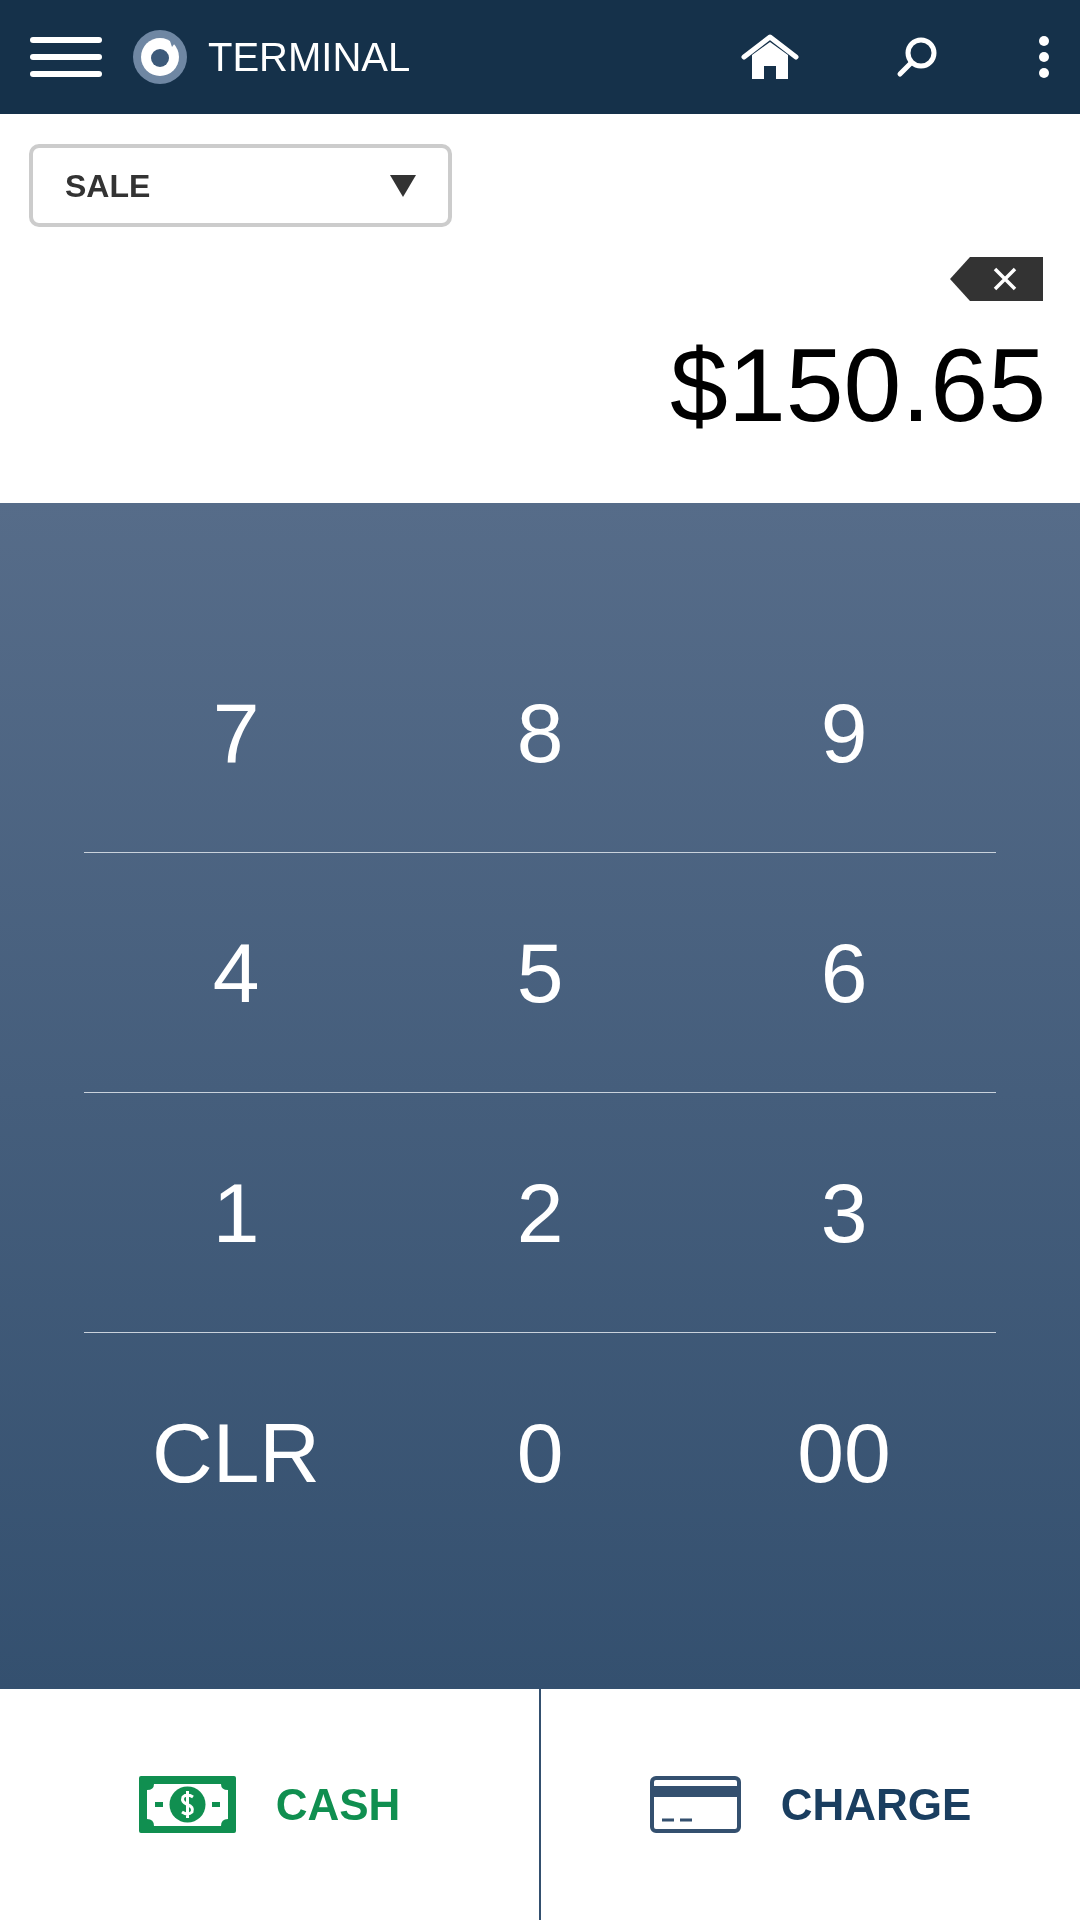 The height and width of the screenshot is (1920, 1080). What do you see at coordinates (1044, 57) in the screenshot?
I see `more-icon` at bounding box center [1044, 57].